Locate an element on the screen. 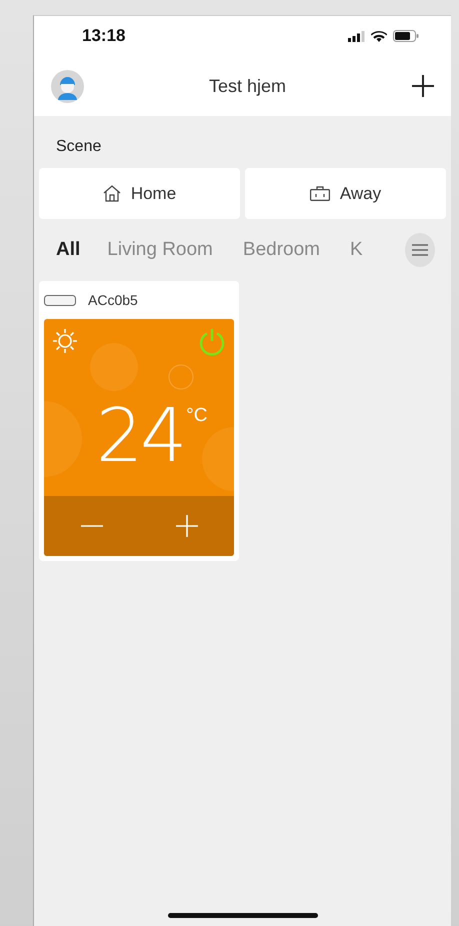 This screenshot has height=926, width=459. scene-label: Scene is located at coordinates (78, 147).